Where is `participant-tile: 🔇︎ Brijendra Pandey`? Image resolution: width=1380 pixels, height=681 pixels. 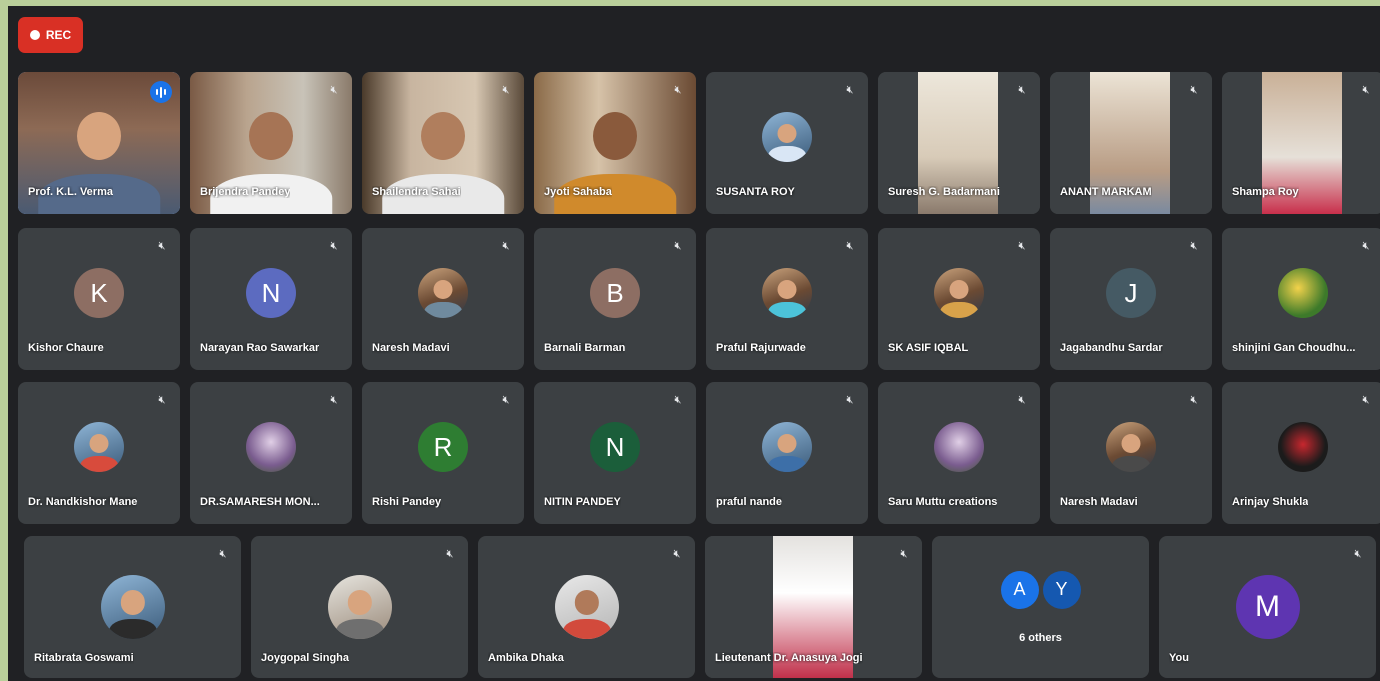
participant-tile: 🔇︎ Brijendra Pandey is located at coordinates (271, 143).